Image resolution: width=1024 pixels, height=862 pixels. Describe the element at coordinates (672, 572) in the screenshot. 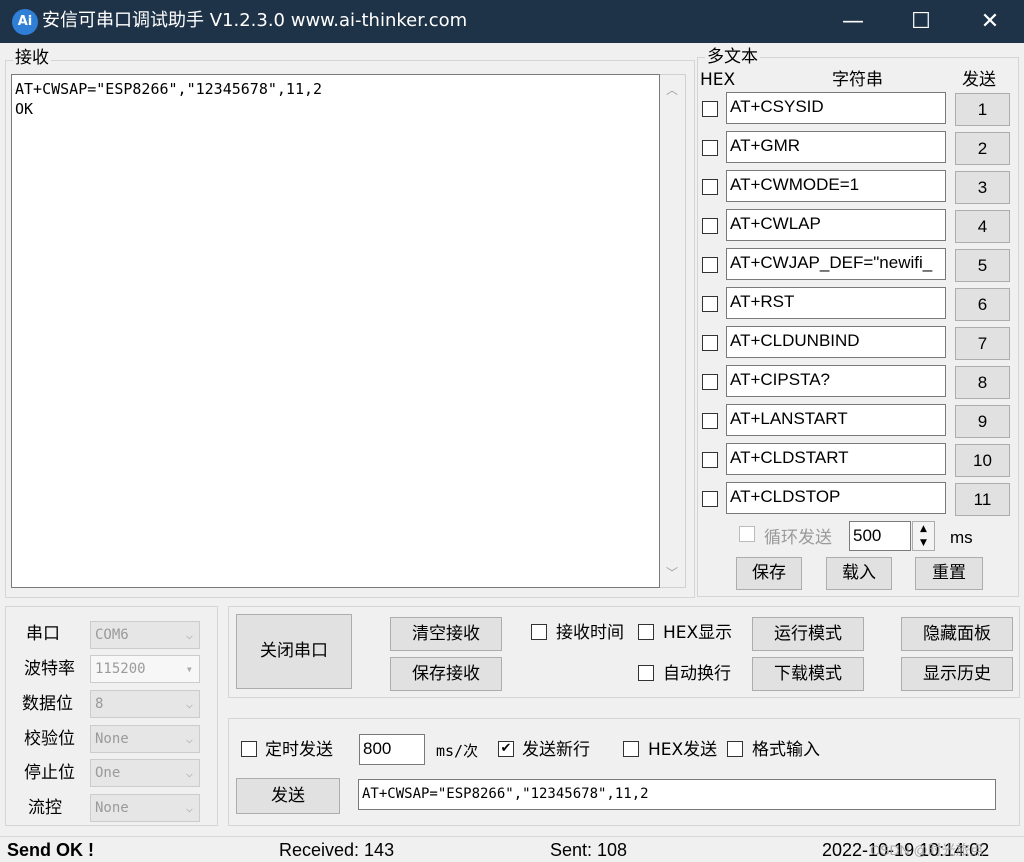

I see `scroll-down-icon: ﹀` at that location.